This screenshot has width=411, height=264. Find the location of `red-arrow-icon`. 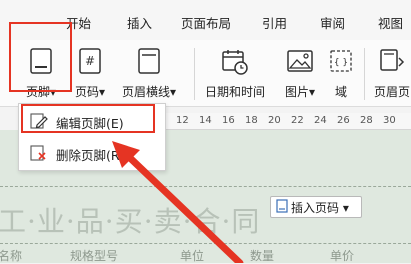

red-arrow-icon is located at coordinates (178, 202).